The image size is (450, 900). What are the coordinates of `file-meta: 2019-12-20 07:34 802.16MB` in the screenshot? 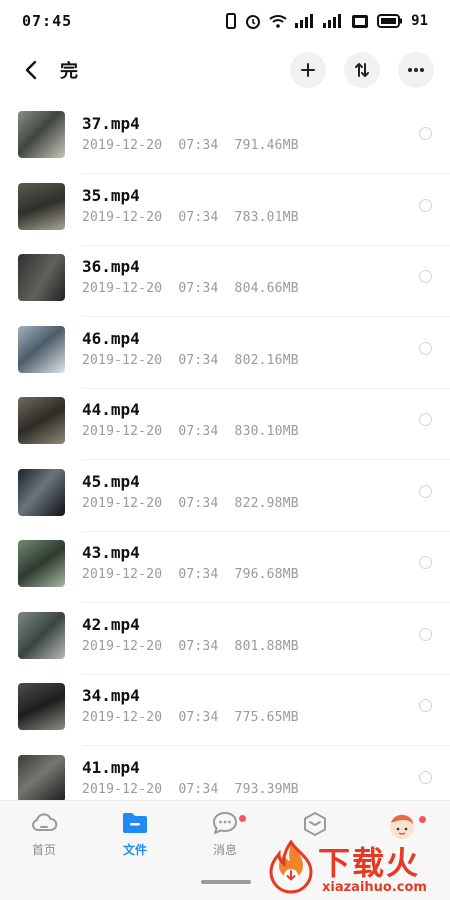 It's located at (190, 360).